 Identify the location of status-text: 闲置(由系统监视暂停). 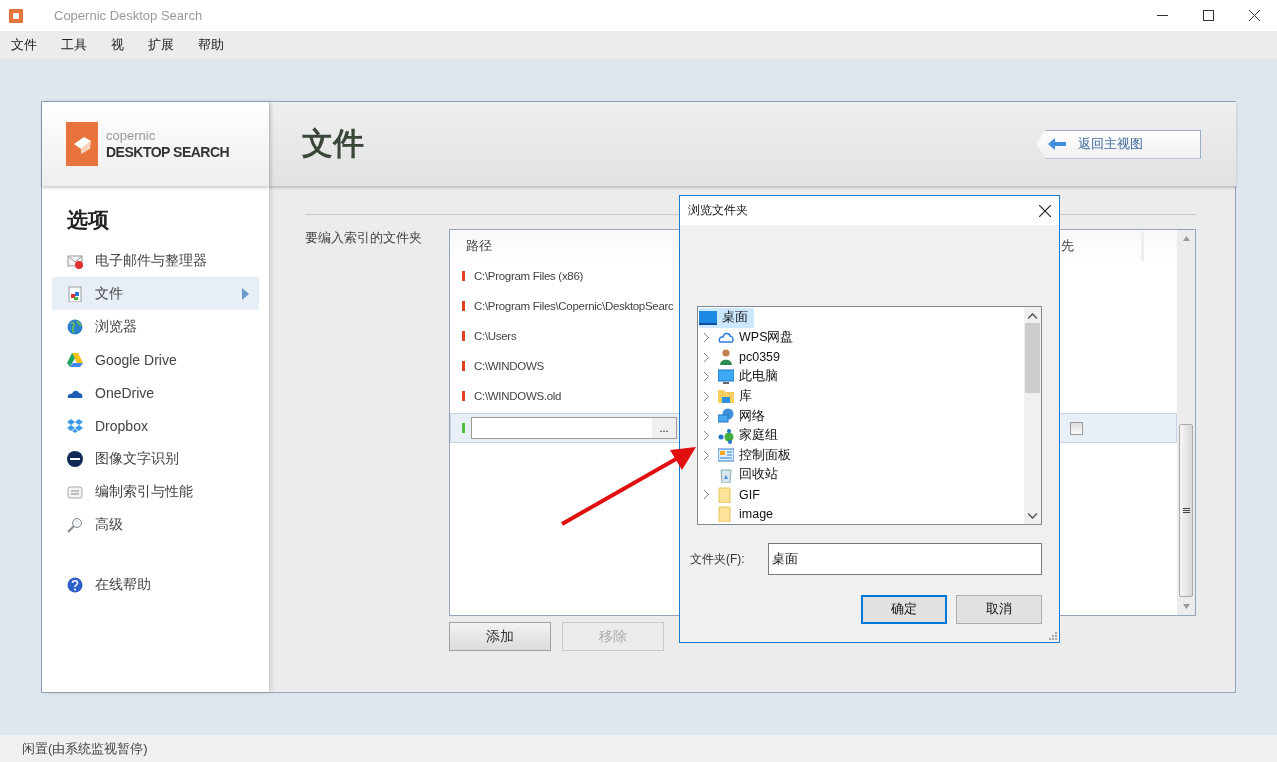
(85, 748).